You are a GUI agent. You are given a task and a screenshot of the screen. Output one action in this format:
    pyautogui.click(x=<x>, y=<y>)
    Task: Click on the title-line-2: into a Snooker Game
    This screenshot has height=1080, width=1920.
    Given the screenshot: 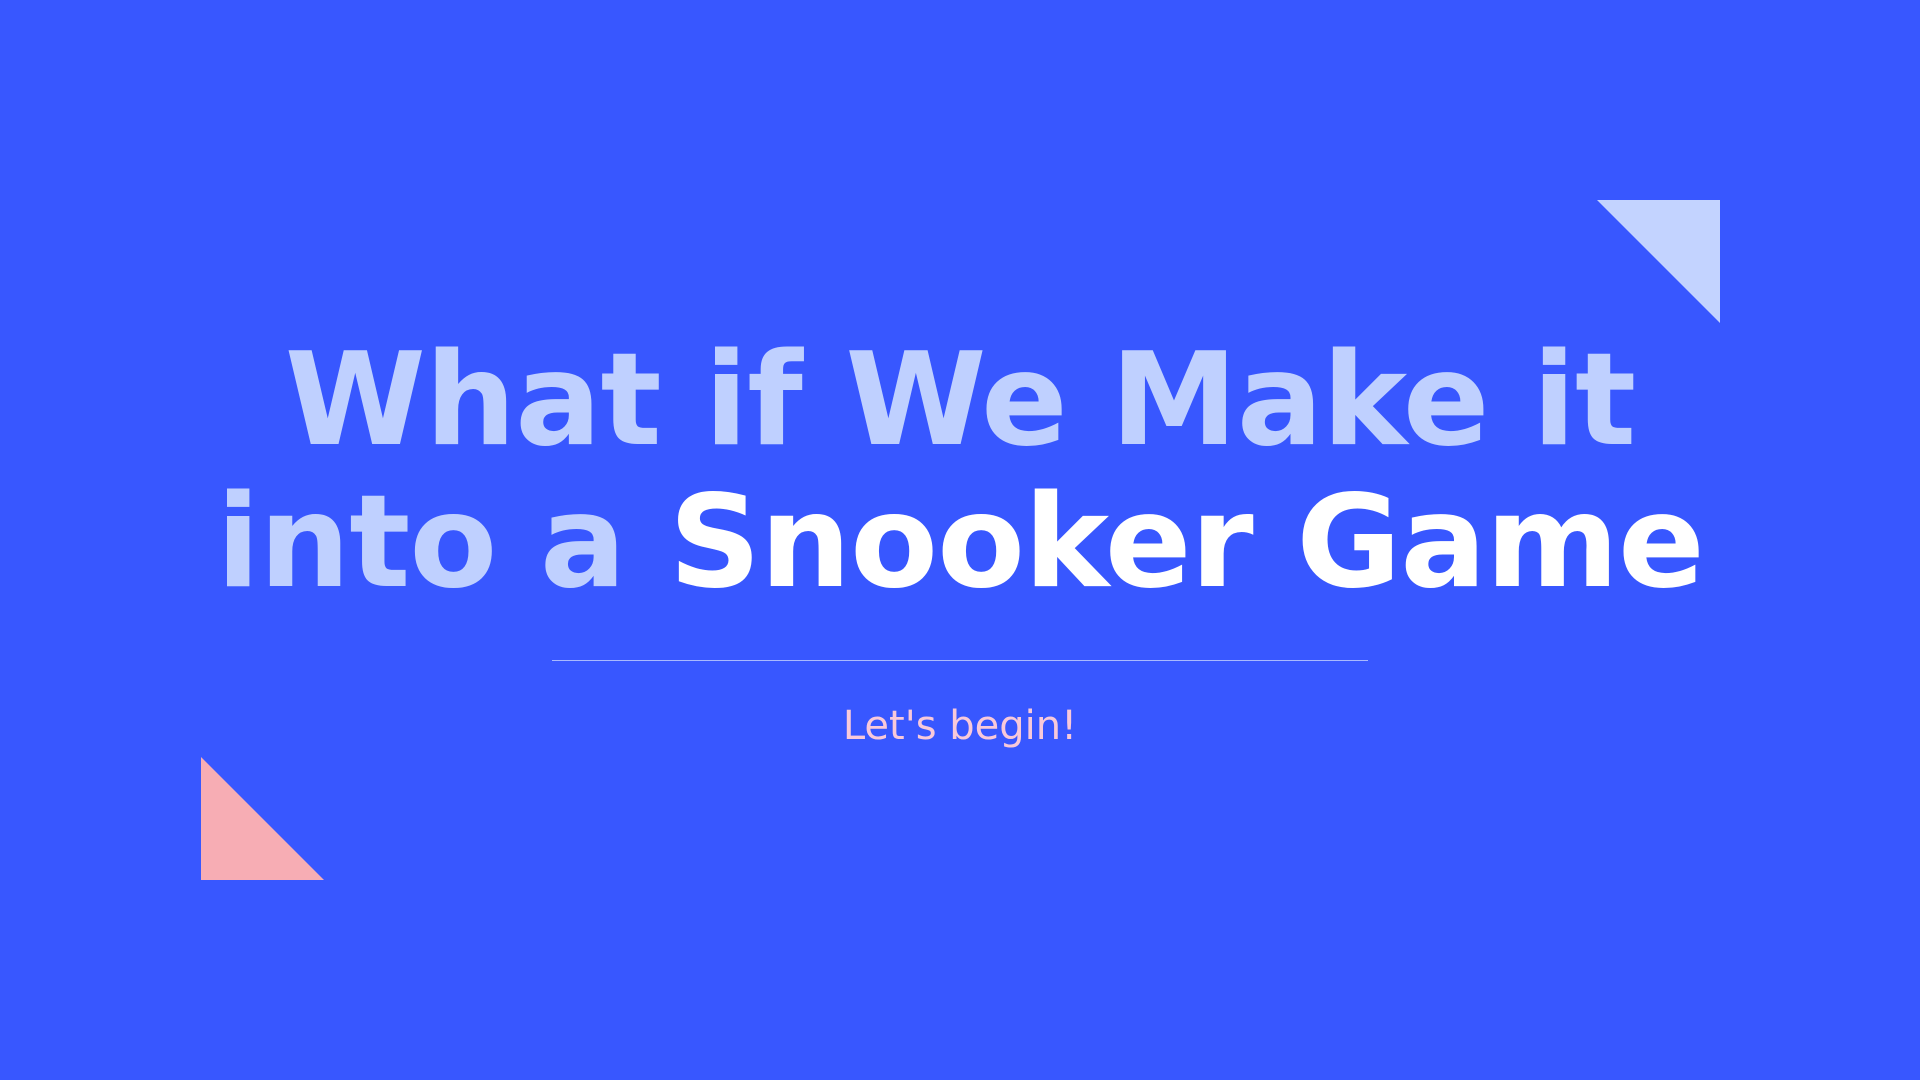 What is the action you would take?
    pyautogui.click(x=960, y=543)
    